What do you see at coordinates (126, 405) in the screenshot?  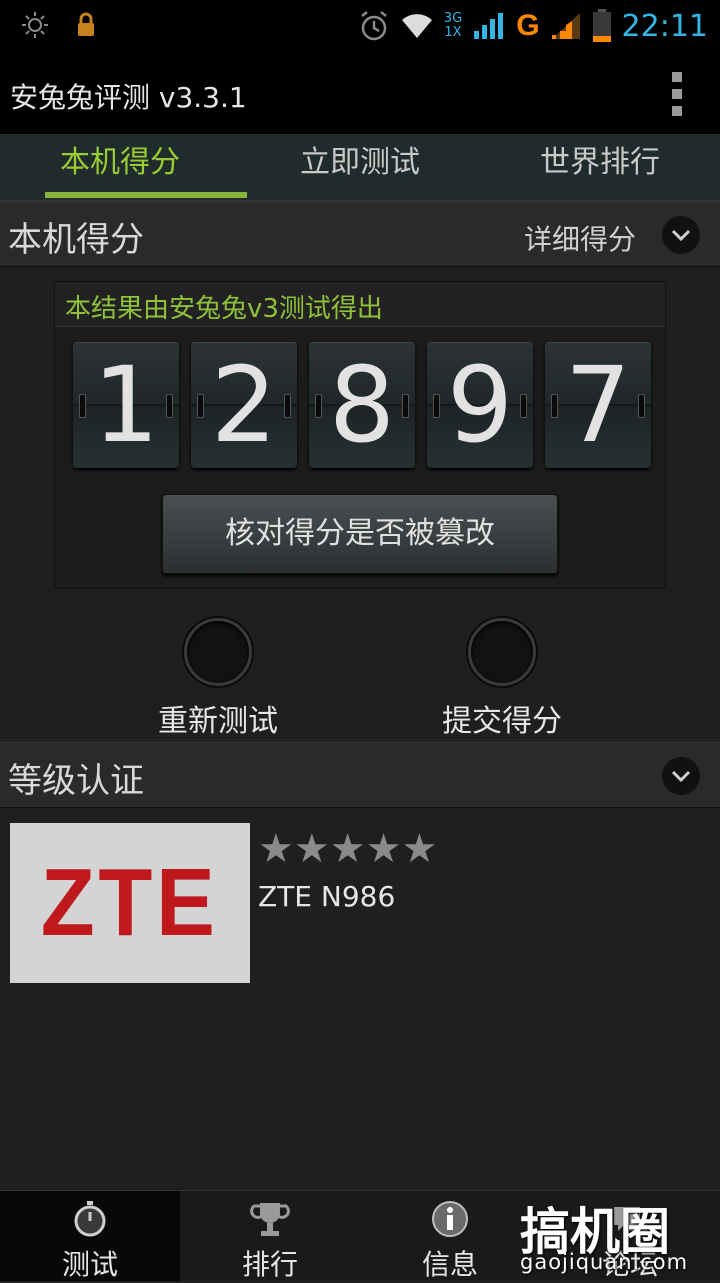 I see `score-digit: 1` at bounding box center [126, 405].